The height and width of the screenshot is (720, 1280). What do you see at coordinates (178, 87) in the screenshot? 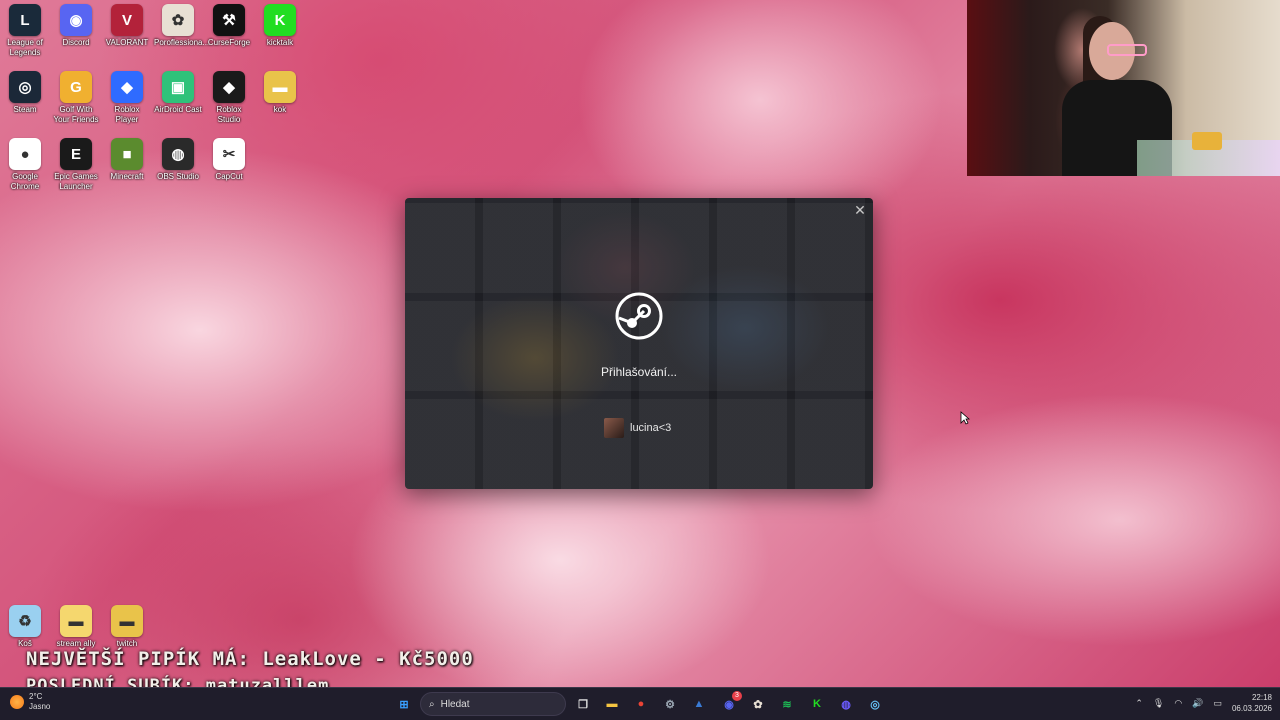
I see `airdroid-icon: ▣` at bounding box center [178, 87].